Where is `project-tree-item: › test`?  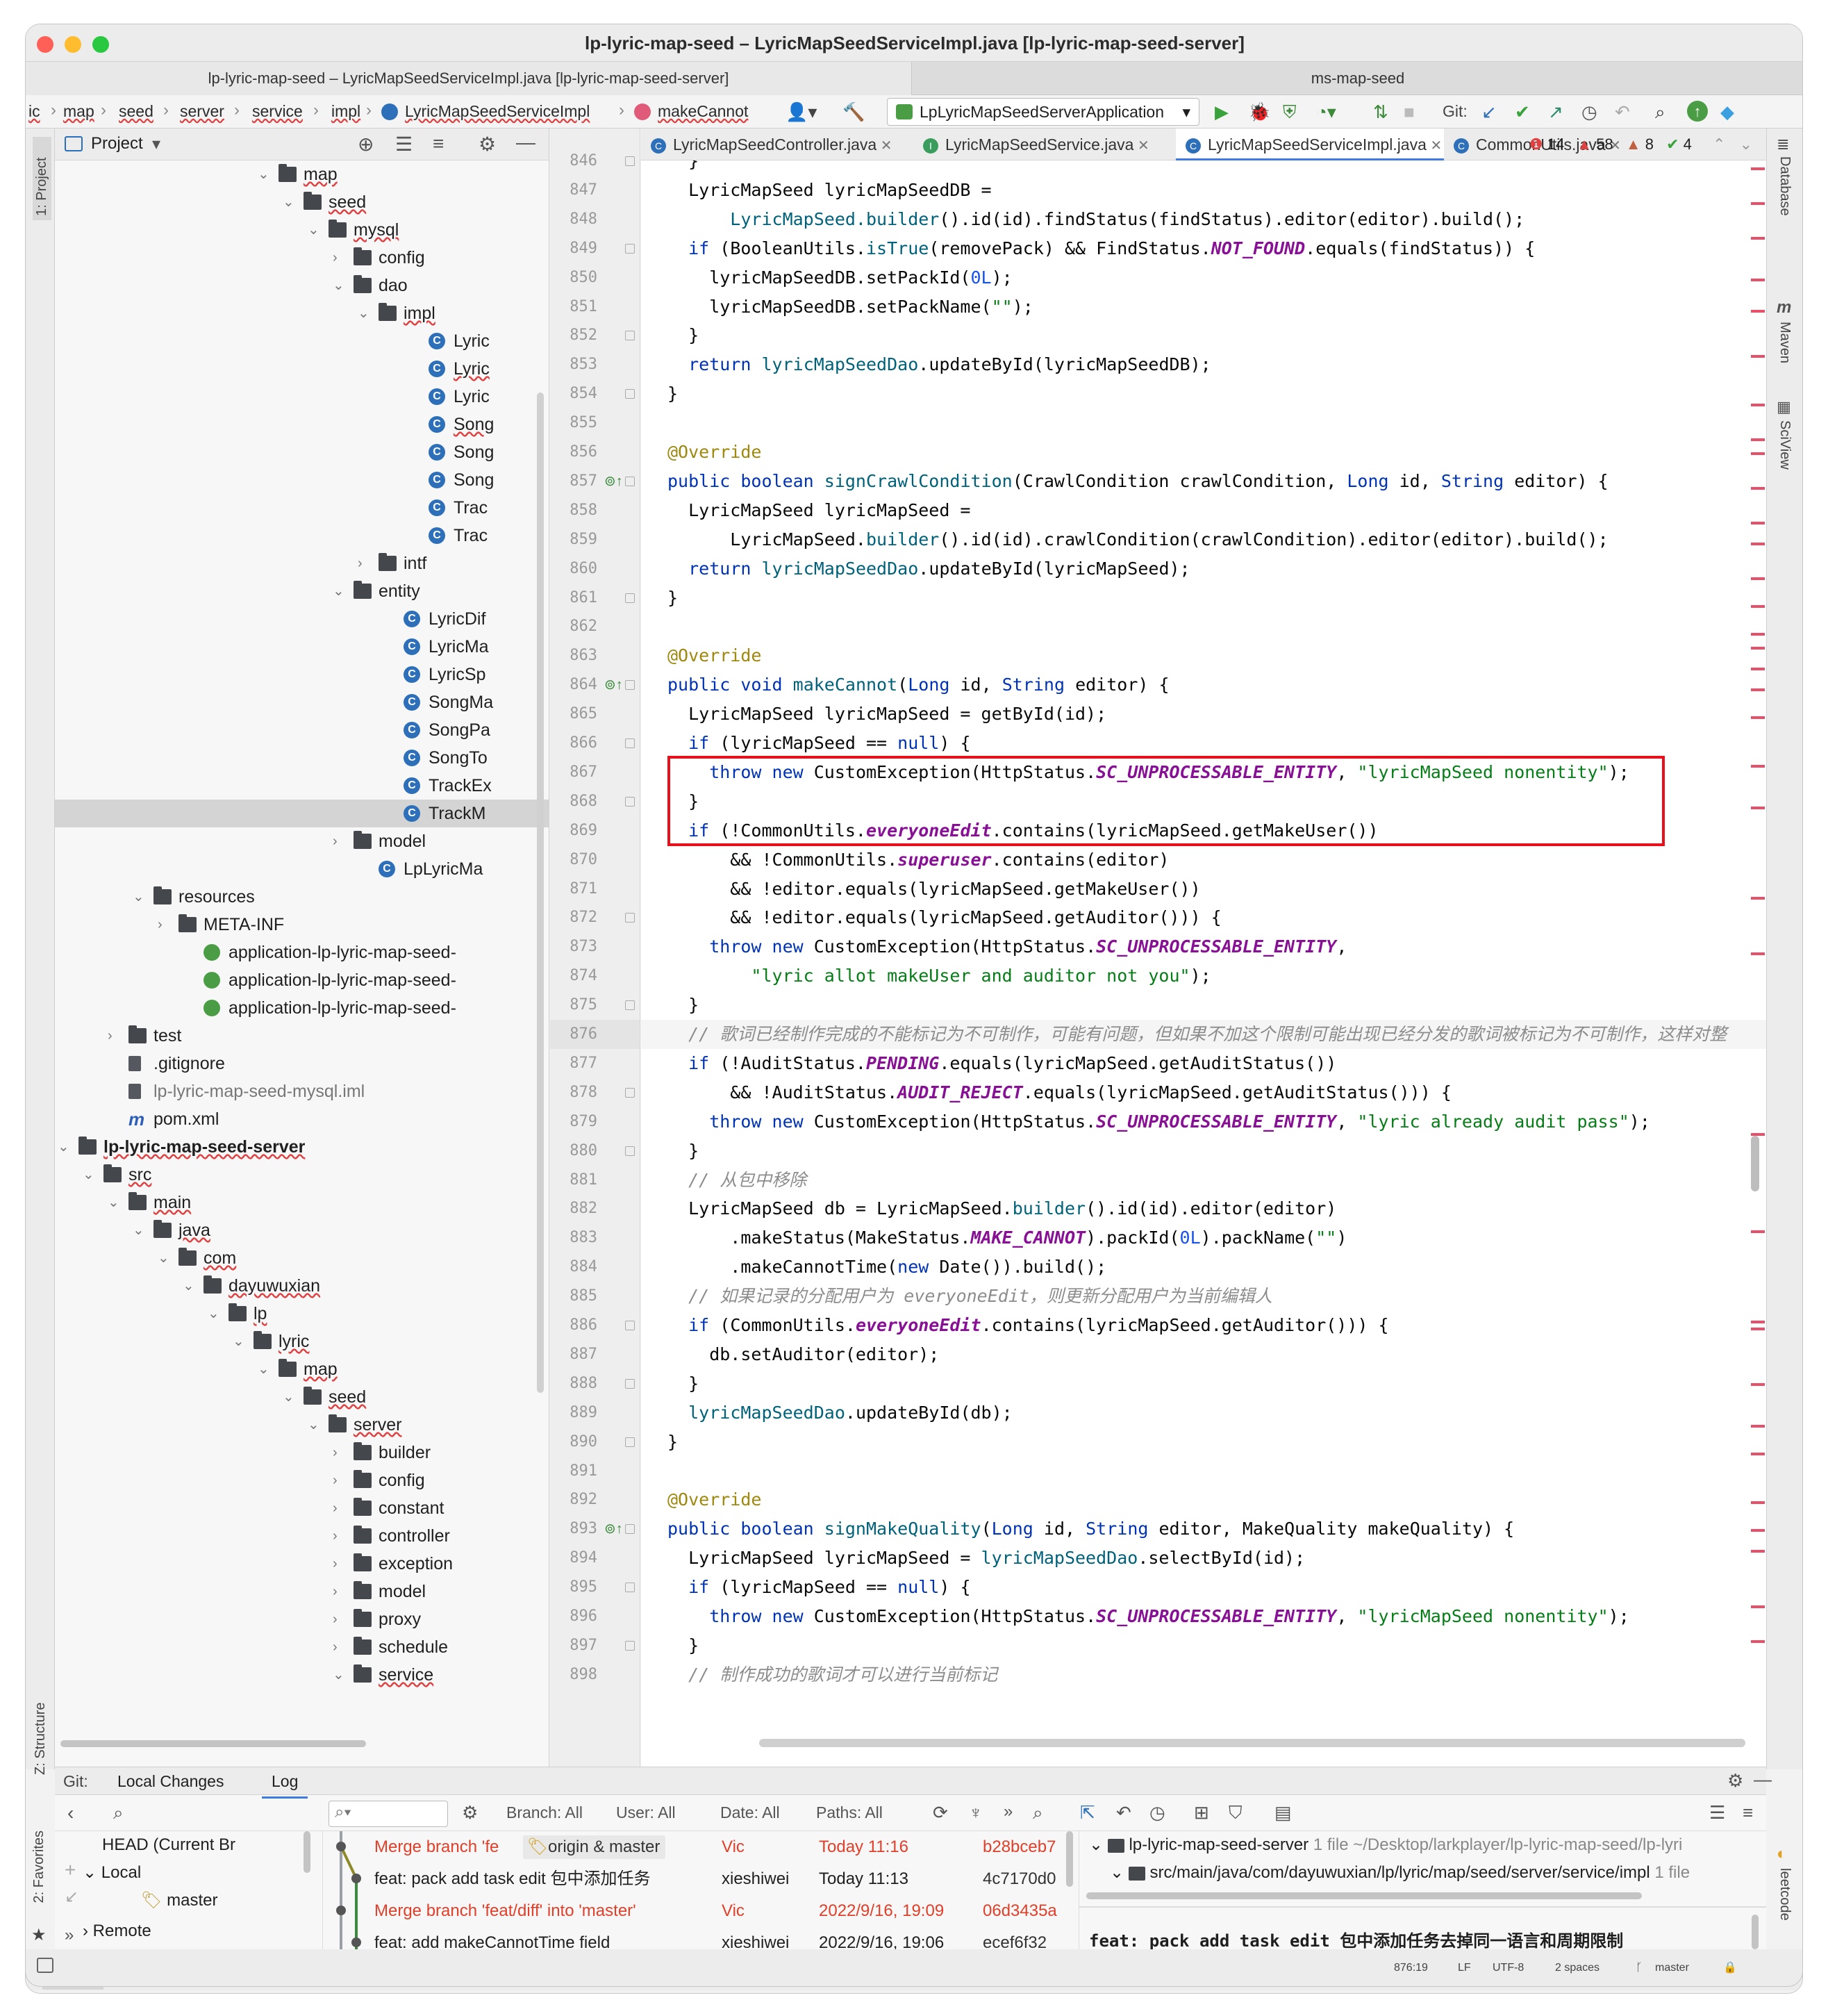 project-tree-item: › test is located at coordinates (302, 1036).